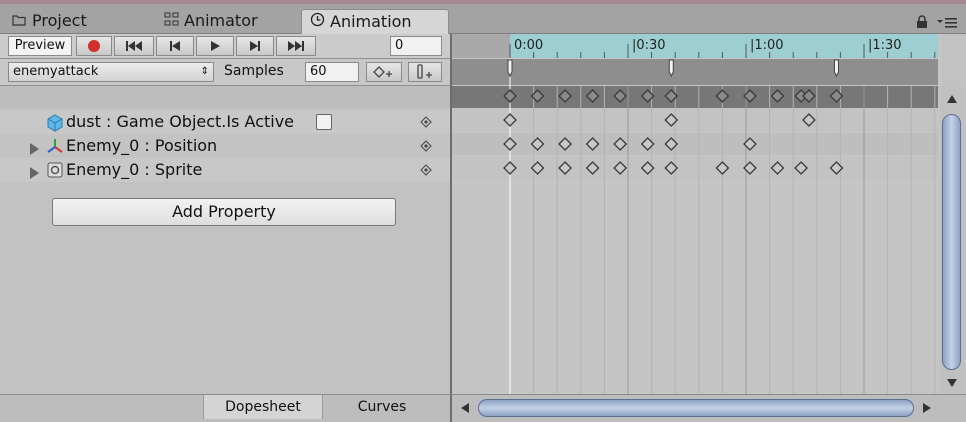  Describe the element at coordinates (332, 72) in the screenshot. I see `samples-field: 60` at that location.